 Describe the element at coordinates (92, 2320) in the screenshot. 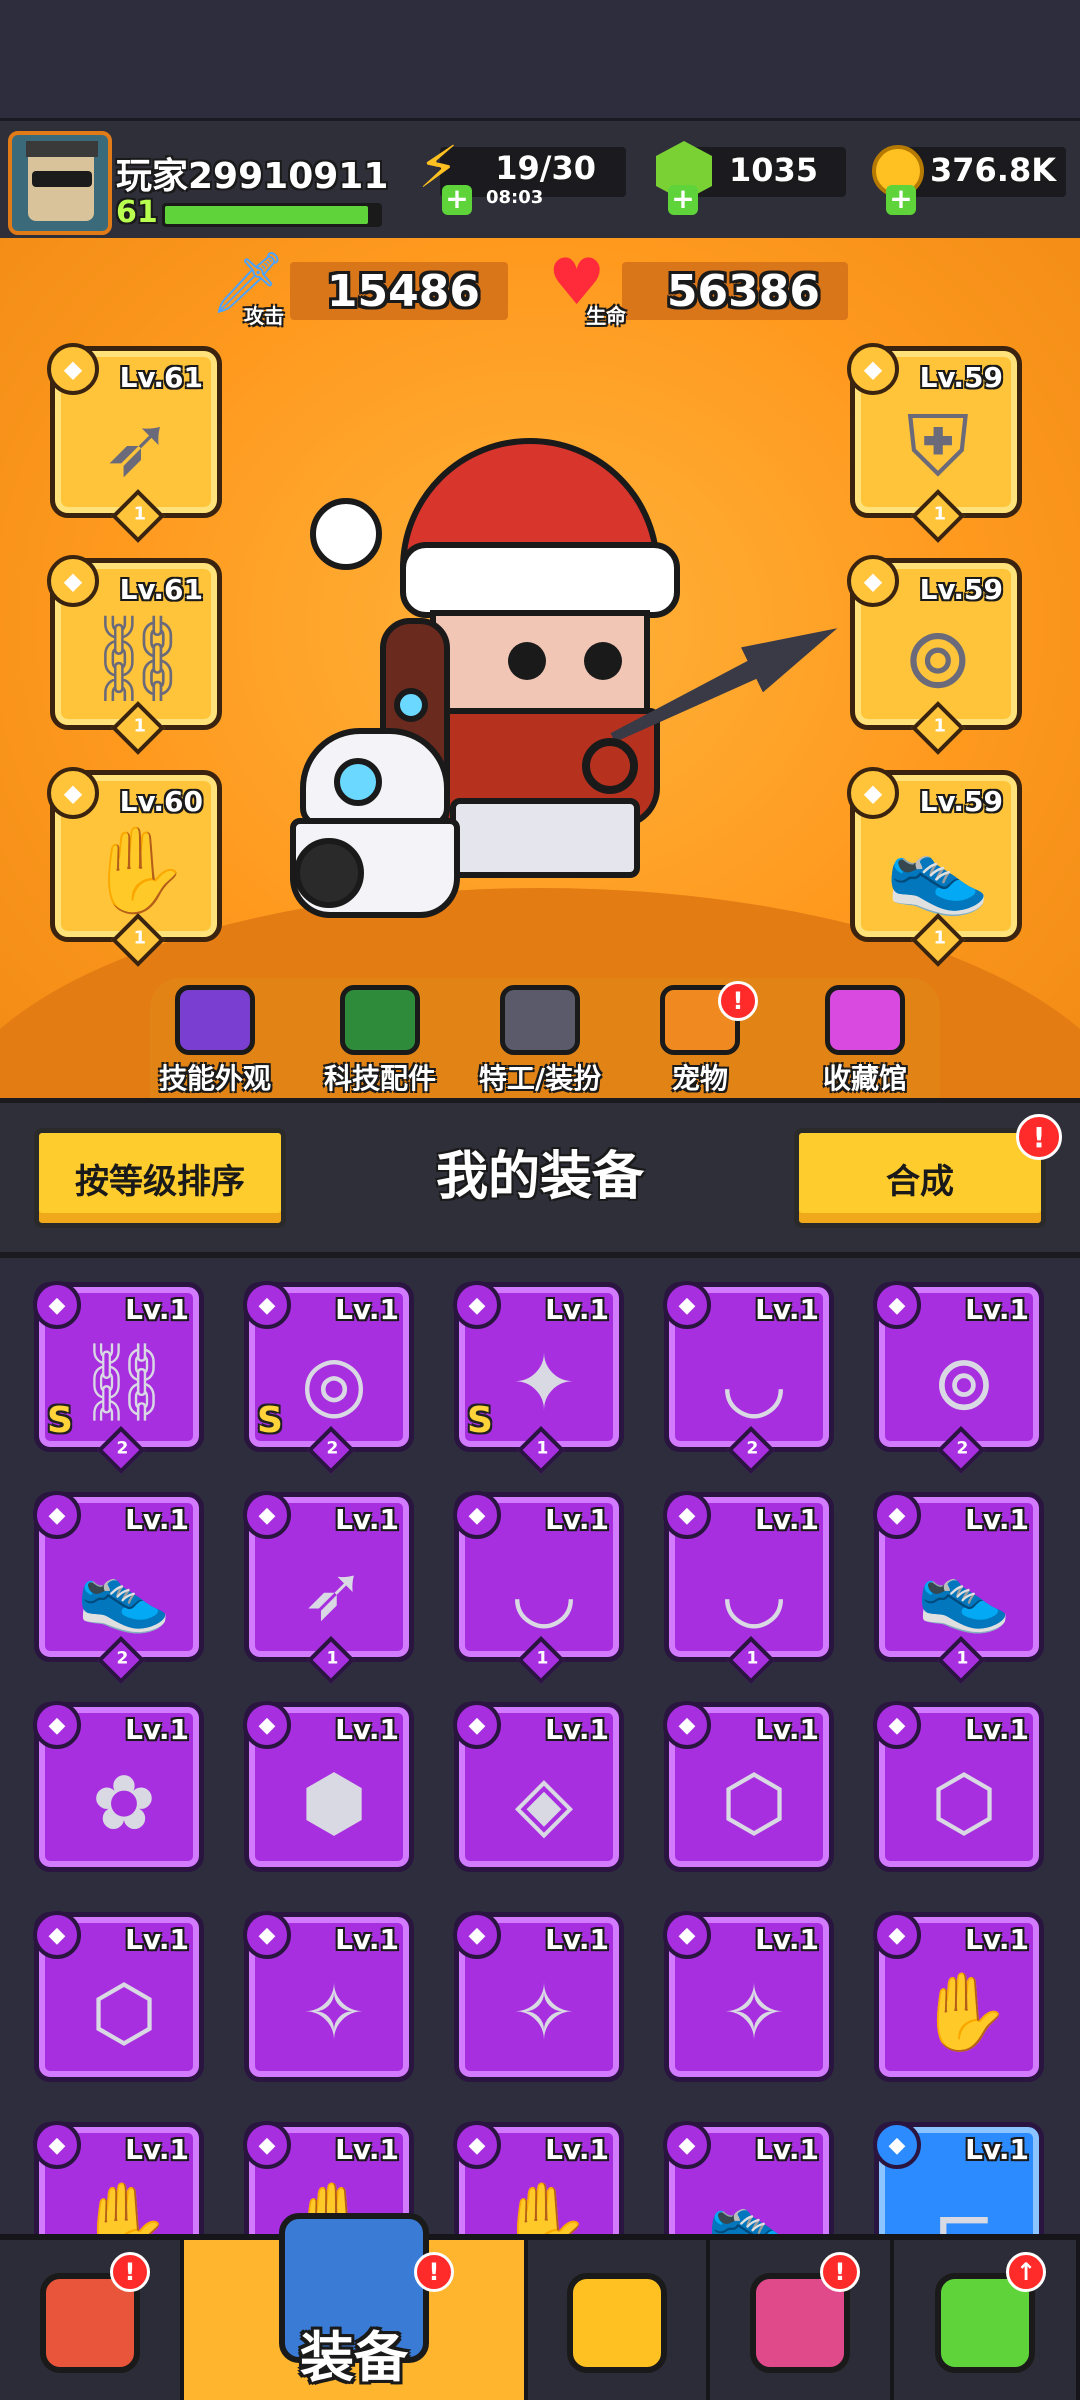

I see `nav-shop: !` at that location.